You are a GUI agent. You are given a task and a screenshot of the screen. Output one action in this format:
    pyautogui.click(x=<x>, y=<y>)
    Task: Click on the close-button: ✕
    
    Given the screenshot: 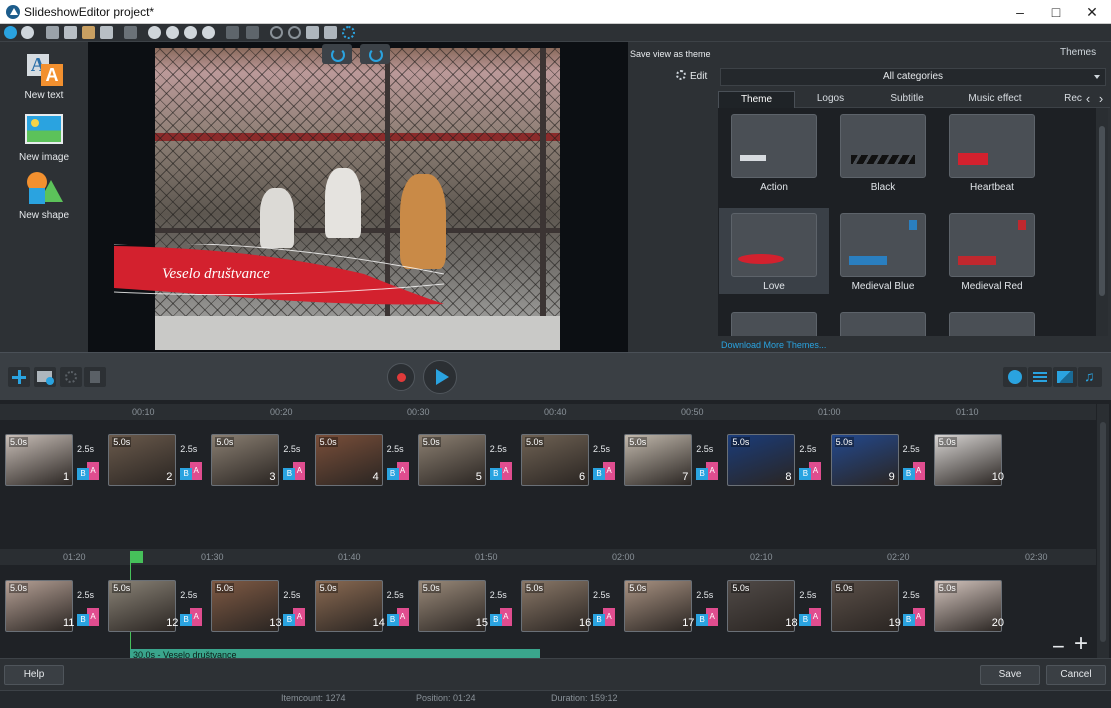 What is the action you would take?
    pyautogui.click(x=1090, y=12)
    